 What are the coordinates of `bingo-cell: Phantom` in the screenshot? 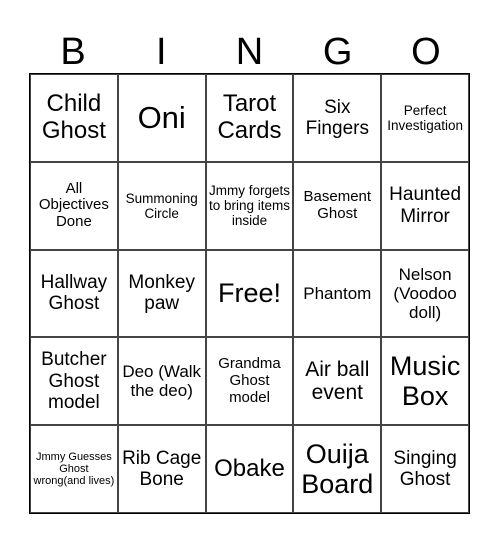 It's located at (337, 293).